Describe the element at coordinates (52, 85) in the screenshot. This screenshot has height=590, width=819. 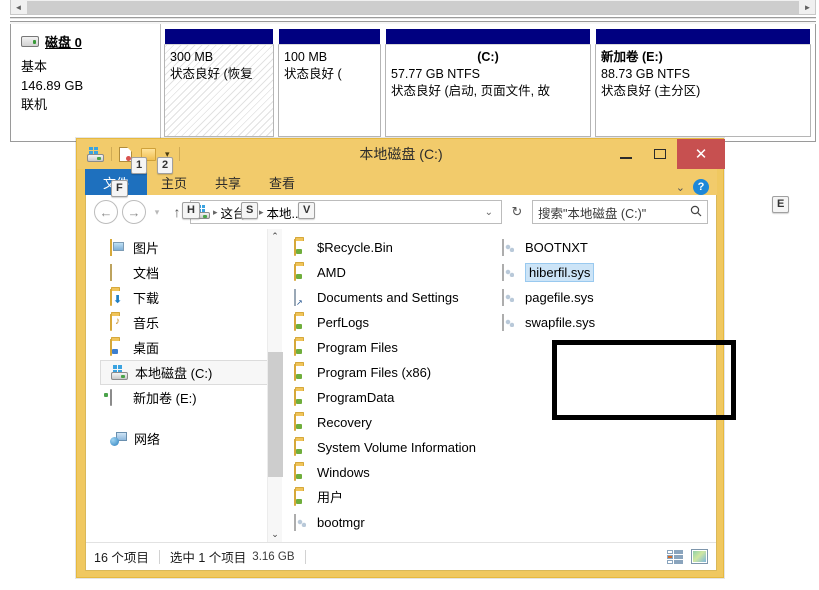
I see `disk-capacity: 146.89 GB` at that location.